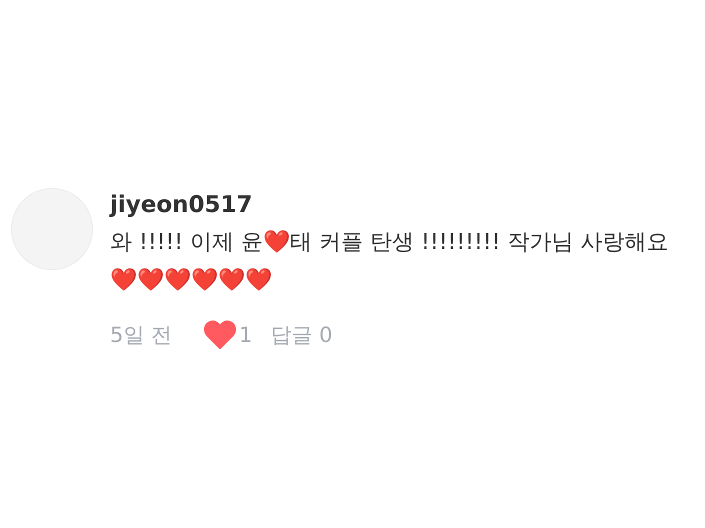  What do you see at coordinates (390, 262) in the screenshot?
I see `comment-text: 와 !!!!! 이제 윤❤태 커플 탄생 !!!!!!!!! 작가님 사랑해요 ❤❤❤❤❤❤` at bounding box center [390, 262].